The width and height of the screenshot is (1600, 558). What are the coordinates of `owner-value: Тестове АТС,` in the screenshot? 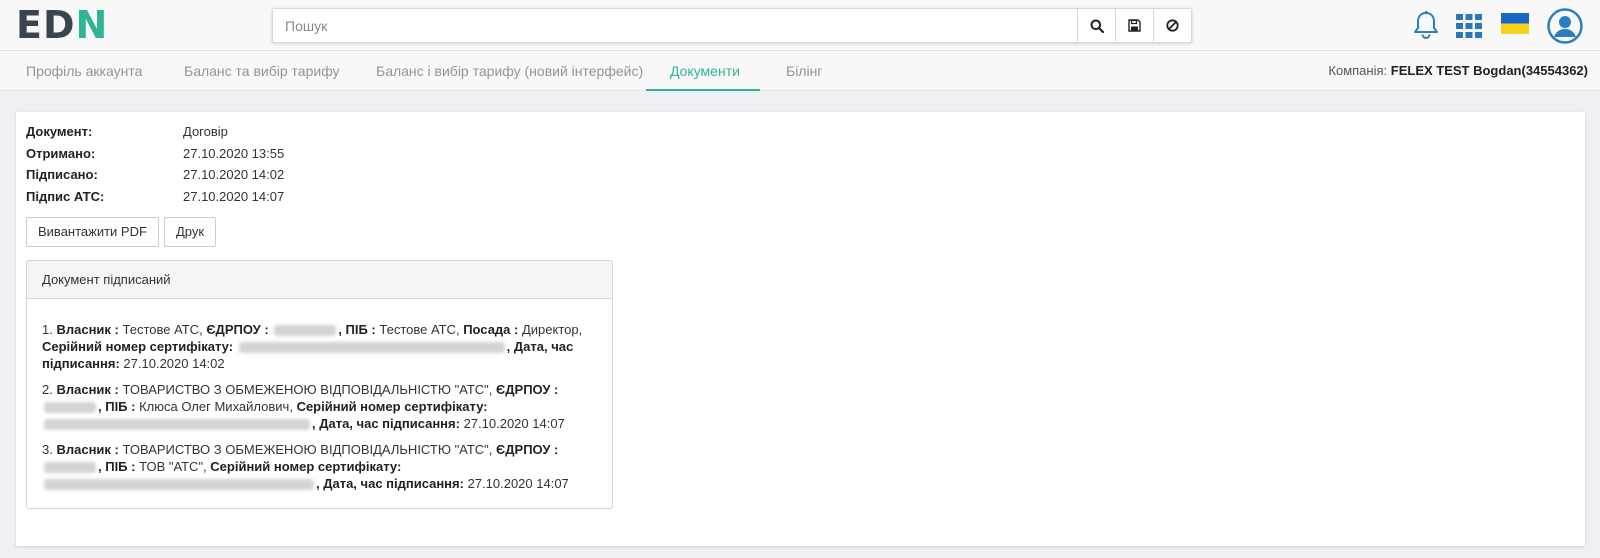 It's located at (162, 329).